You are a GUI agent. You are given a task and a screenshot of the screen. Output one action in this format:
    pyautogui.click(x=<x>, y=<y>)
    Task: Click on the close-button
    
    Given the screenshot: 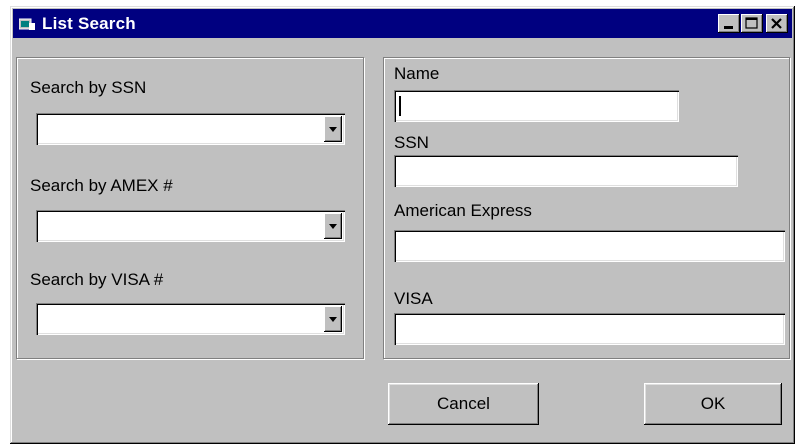 What is the action you would take?
    pyautogui.click(x=777, y=23)
    